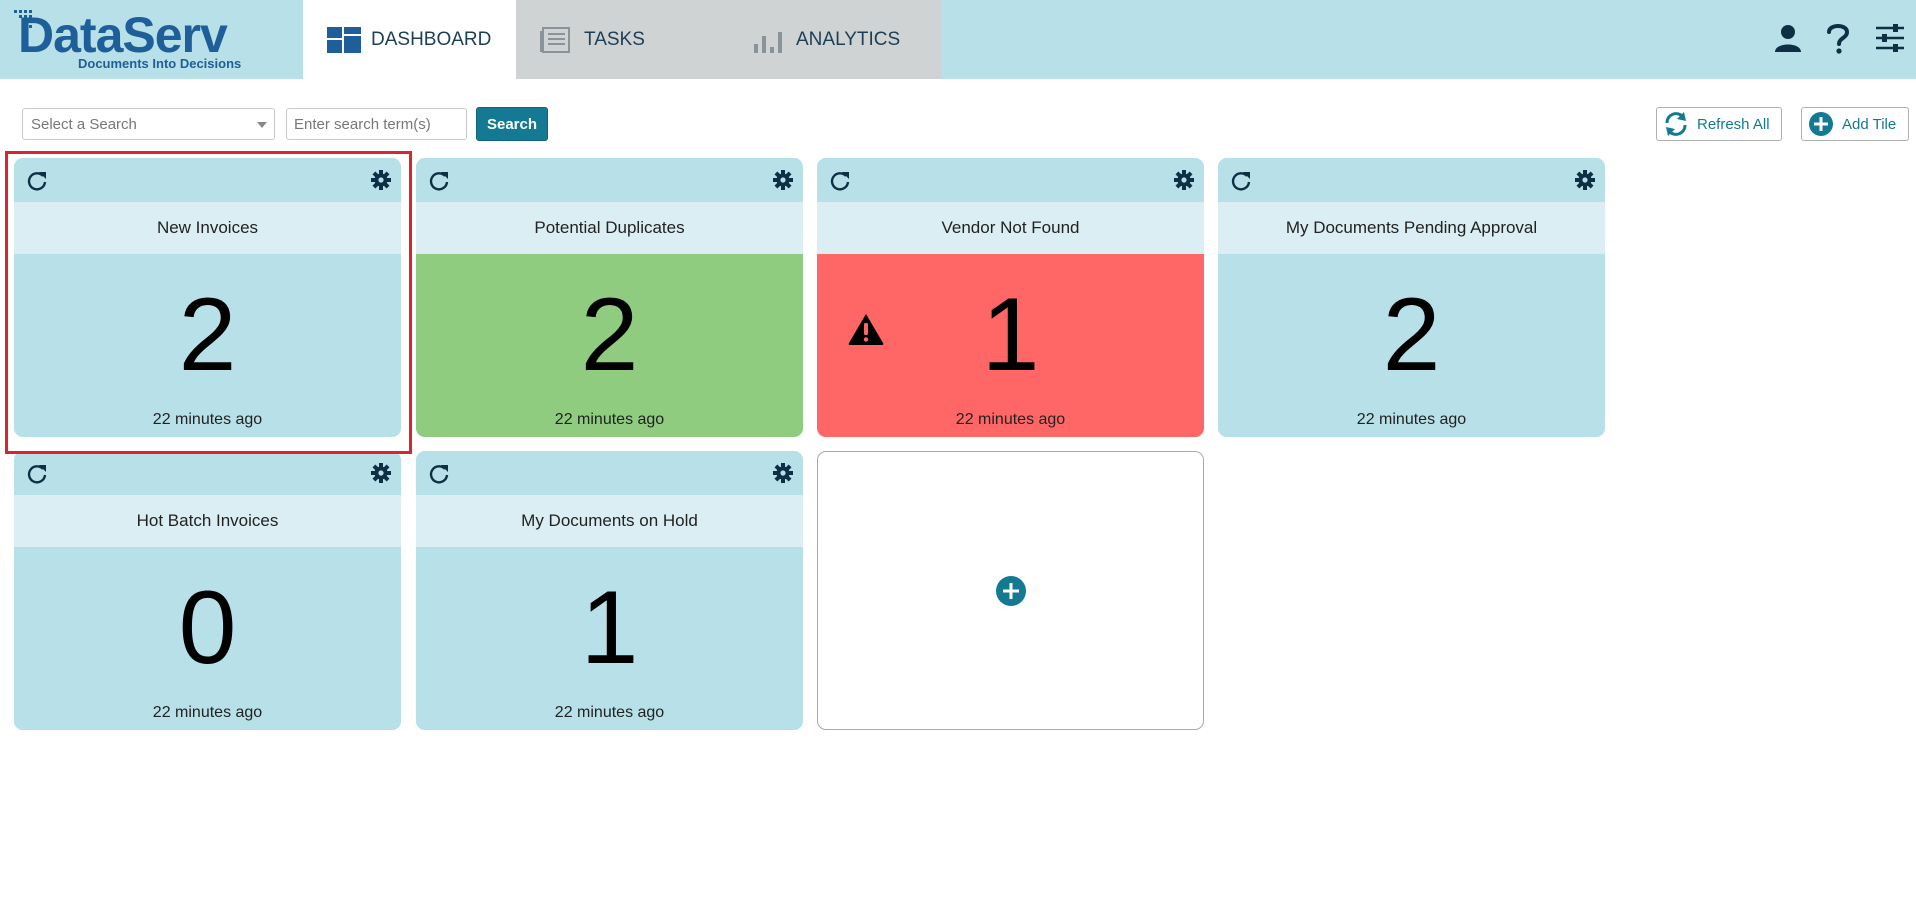  I want to click on logo-text: DataServ, so click(123, 35).